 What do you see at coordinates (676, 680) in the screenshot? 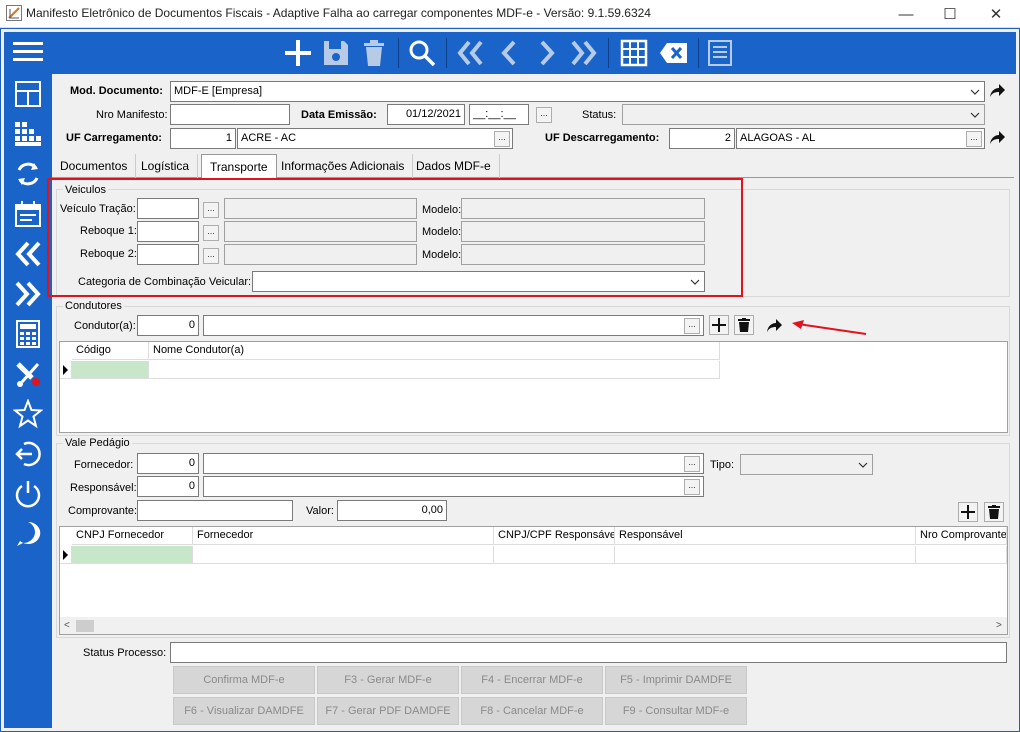
I see `imprimir-damdfe-button: F5 - Imprimir DAMDFE` at bounding box center [676, 680].